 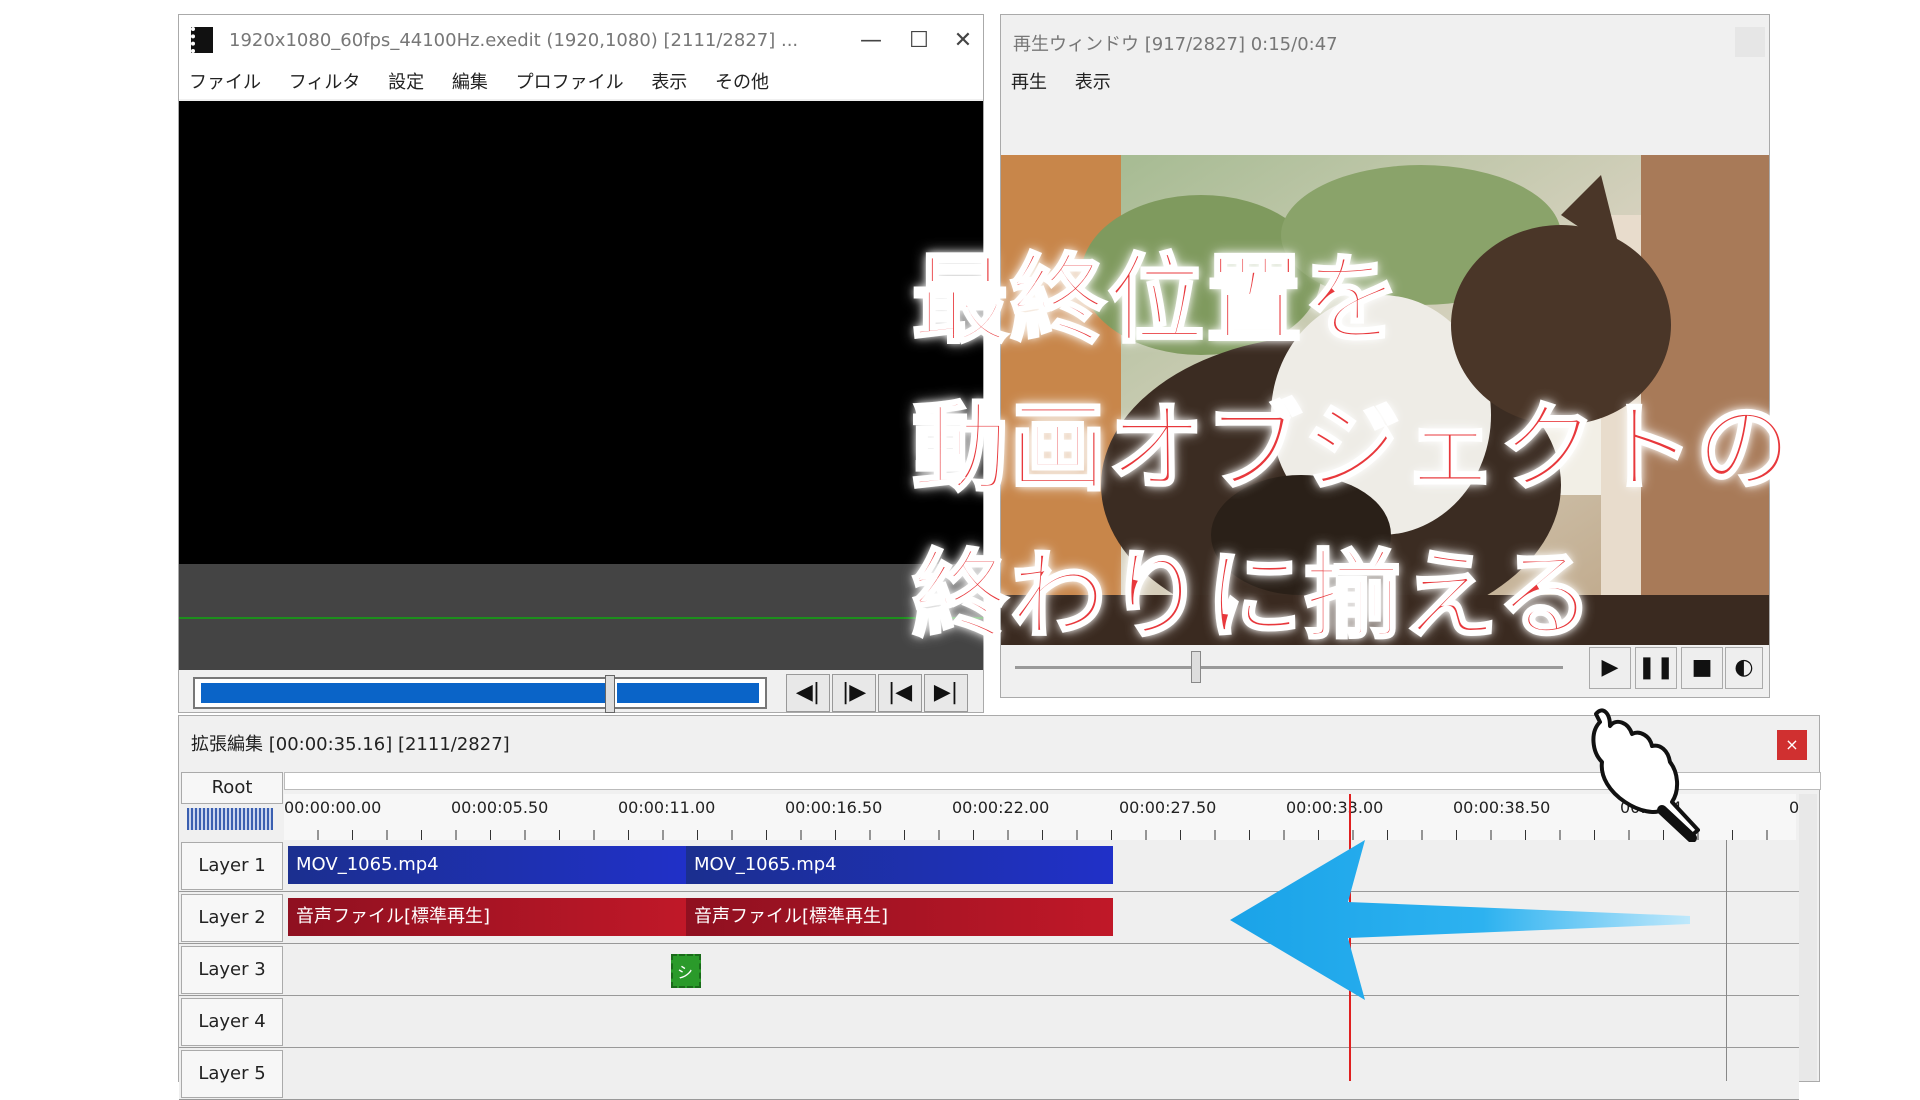 What do you see at coordinates (500, 807) in the screenshot?
I see `tick-label: 00:00:05.50` at bounding box center [500, 807].